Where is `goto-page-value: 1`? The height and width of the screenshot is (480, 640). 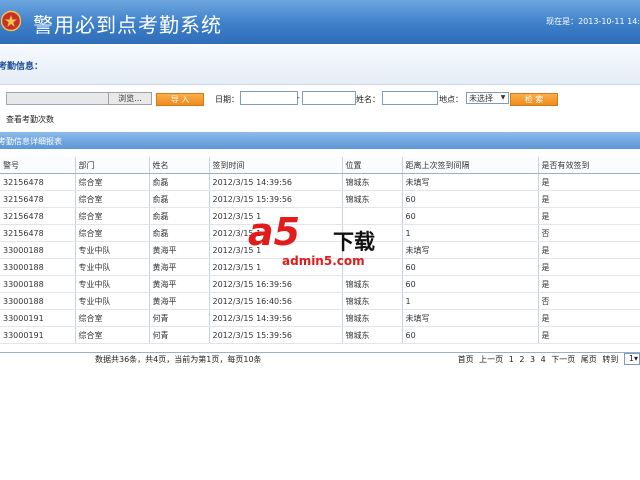
goto-page-value: 1 is located at coordinates (631, 358).